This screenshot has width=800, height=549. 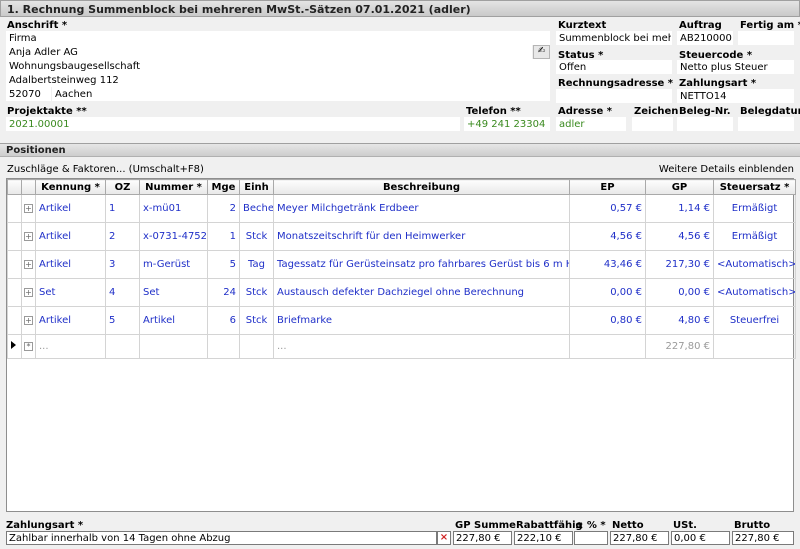 I want to click on cell-beschreibung: Monatszeitschrift für den Heimwerker, so click(x=421, y=236).